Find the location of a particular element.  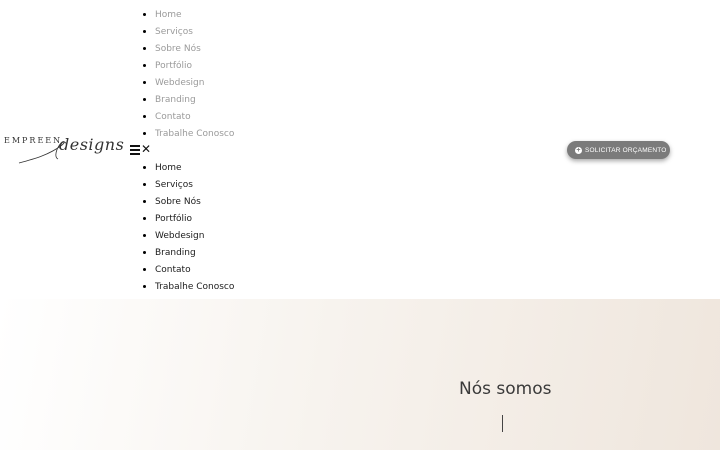

typing-cursor is located at coordinates (502, 423).